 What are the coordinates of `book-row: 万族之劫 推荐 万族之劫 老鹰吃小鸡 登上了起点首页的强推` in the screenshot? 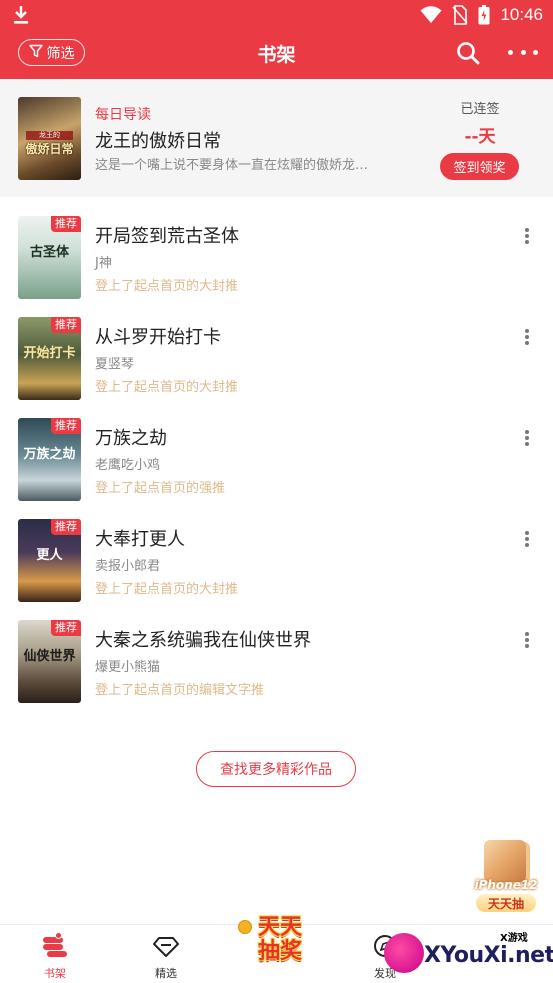 It's located at (276, 468).